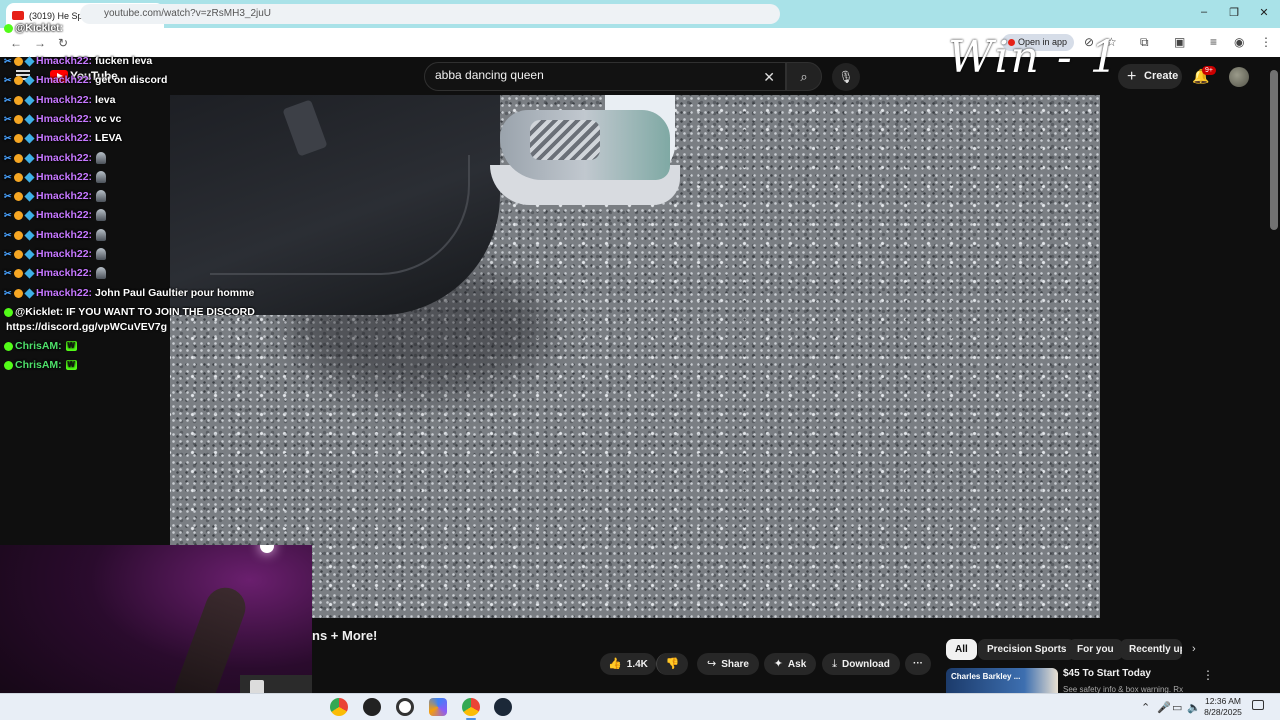  Describe the element at coordinates (1258, 705) in the screenshot. I see `notification-center-icon` at that location.